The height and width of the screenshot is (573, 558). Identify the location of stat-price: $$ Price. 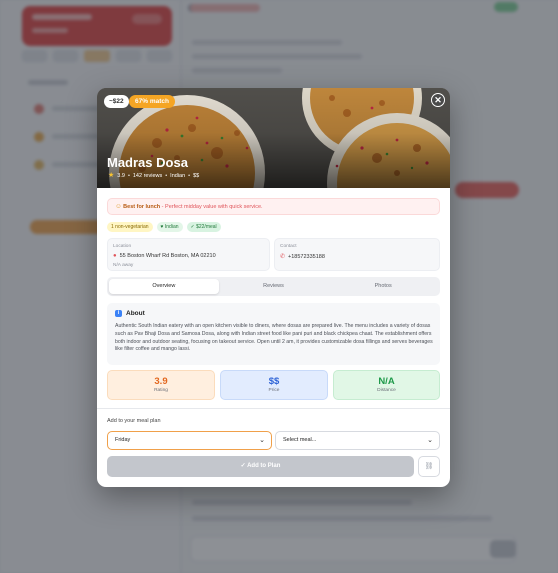
(274, 385).